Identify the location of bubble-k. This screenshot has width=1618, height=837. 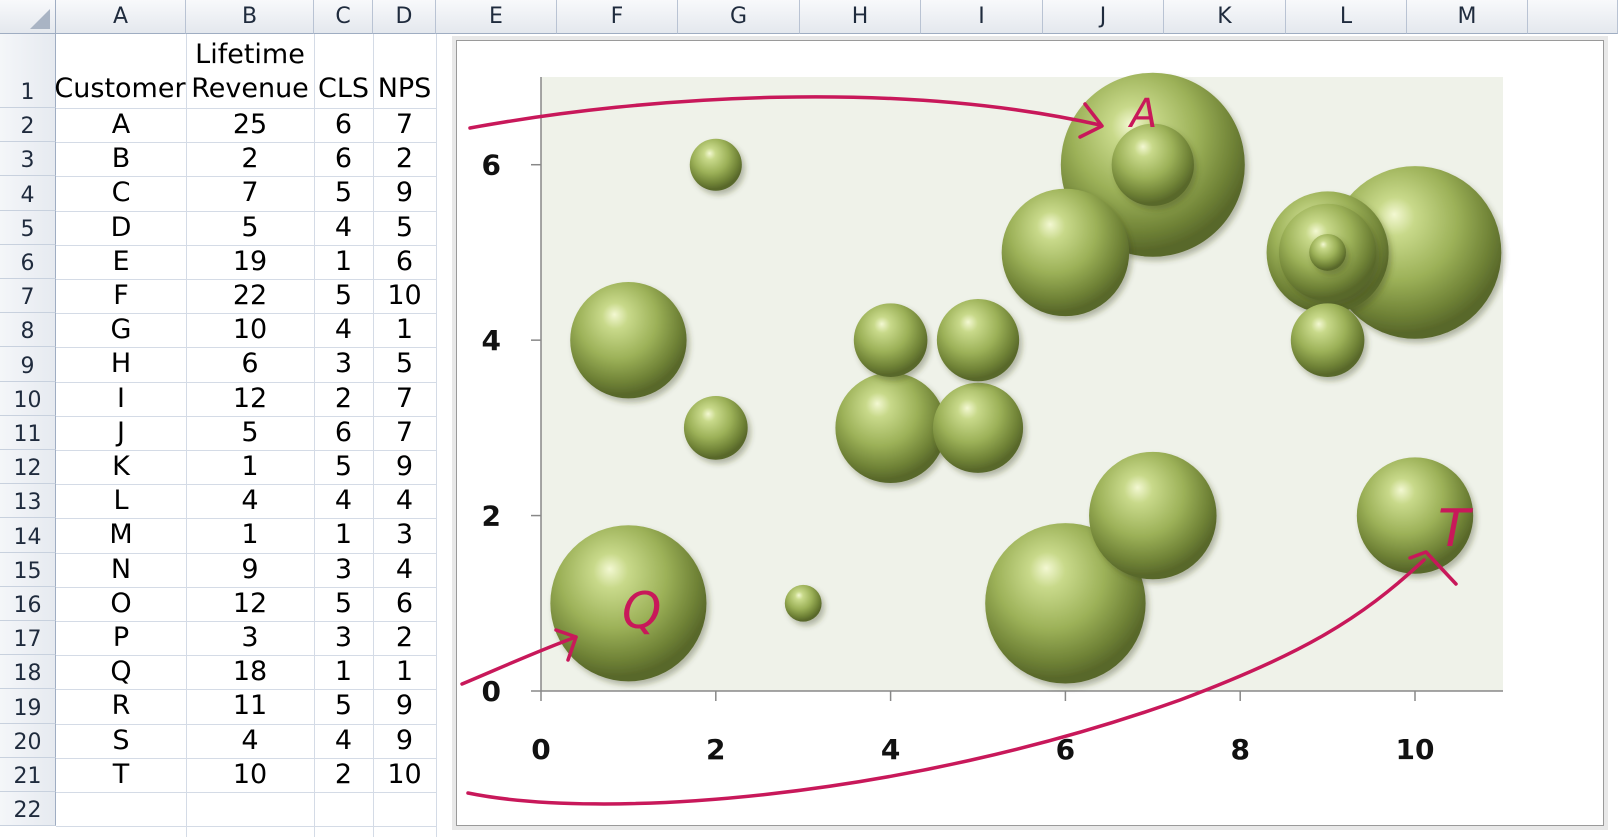
(1327, 252).